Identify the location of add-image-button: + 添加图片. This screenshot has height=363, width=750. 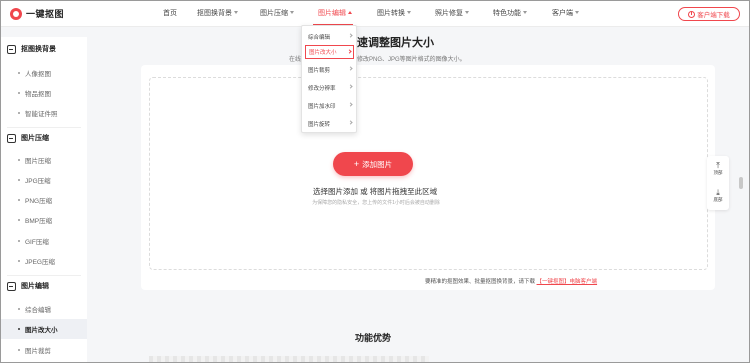
(373, 164).